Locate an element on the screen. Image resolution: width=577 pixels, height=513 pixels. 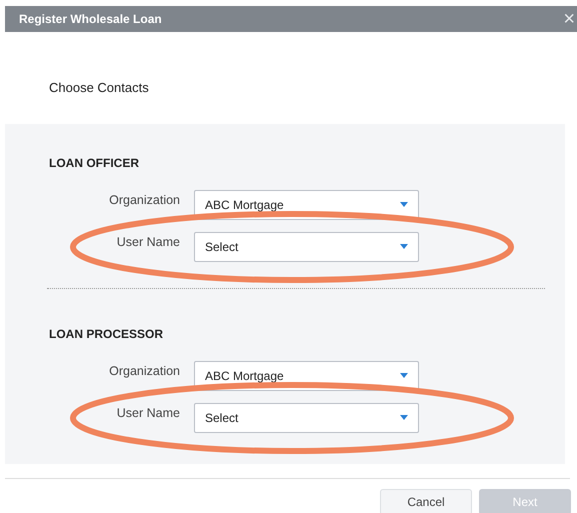
section-title: LOAN PROCESSOR is located at coordinates (106, 334).